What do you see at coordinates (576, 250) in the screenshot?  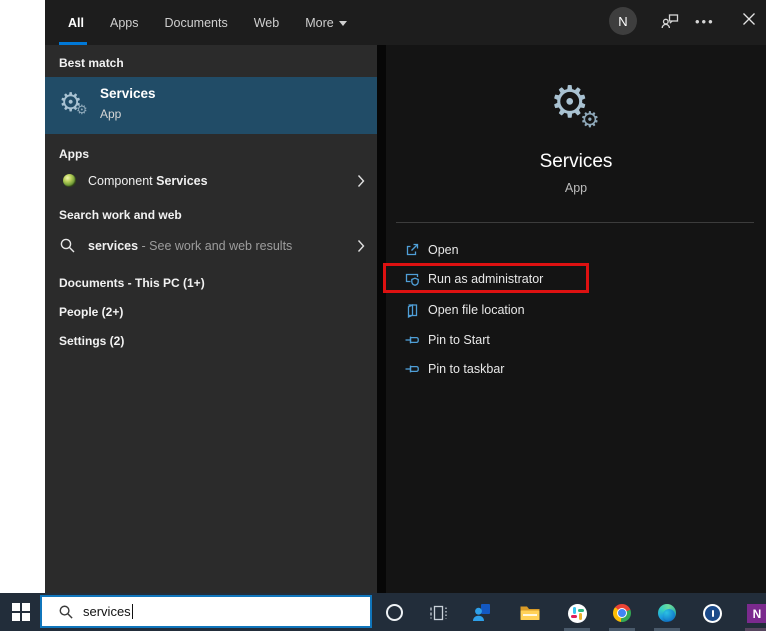 I see `action-open: Open` at bounding box center [576, 250].